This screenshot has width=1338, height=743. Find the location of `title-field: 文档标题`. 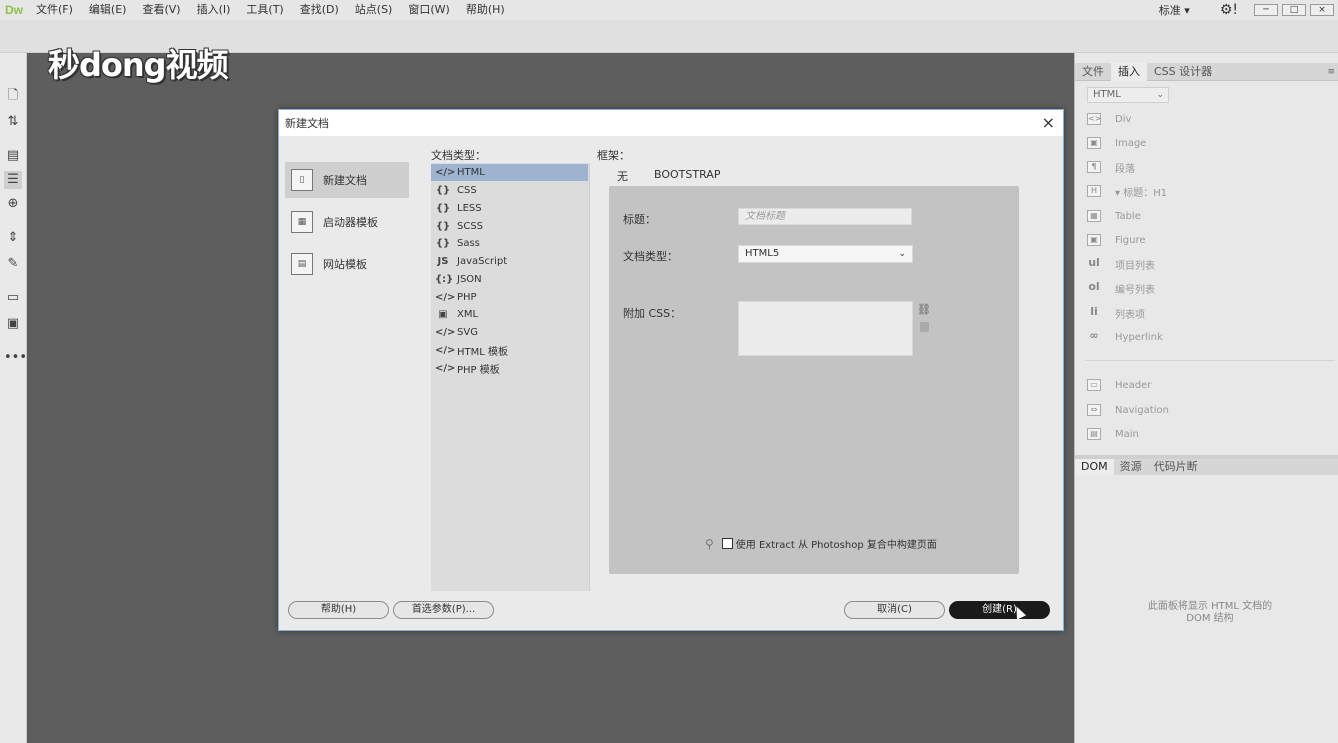

title-field: 文档标题 is located at coordinates (825, 216).